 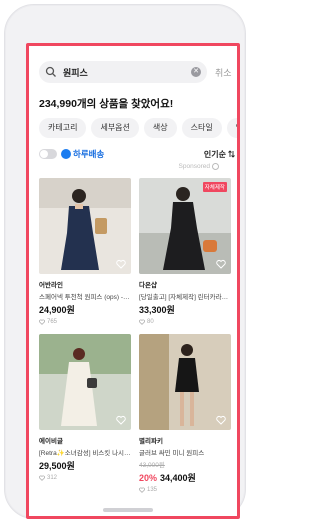 I want to click on chip-category: 카테고리, so click(x=63, y=128).